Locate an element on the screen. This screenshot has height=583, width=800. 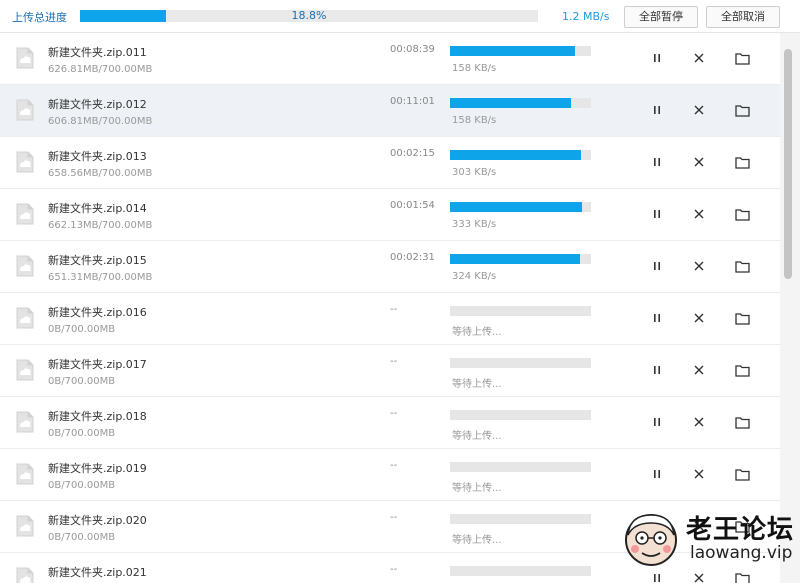
watermark-text-cn: 老王论坛 is located at coordinates (740, 530).